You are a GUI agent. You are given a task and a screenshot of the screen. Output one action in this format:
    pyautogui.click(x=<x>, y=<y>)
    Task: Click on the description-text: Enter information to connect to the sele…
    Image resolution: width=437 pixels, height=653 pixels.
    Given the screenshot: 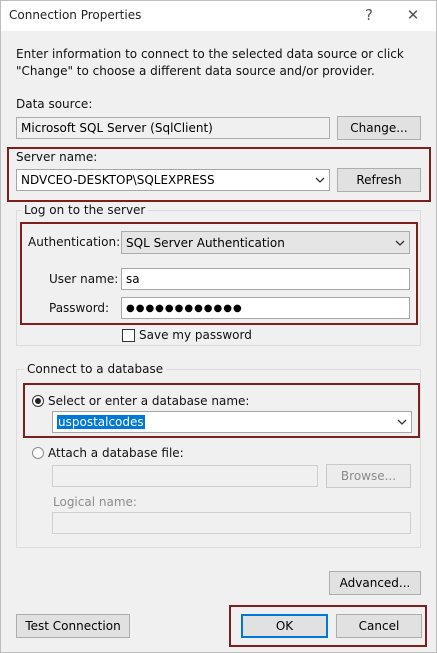 What is the action you would take?
    pyautogui.click(x=210, y=62)
    